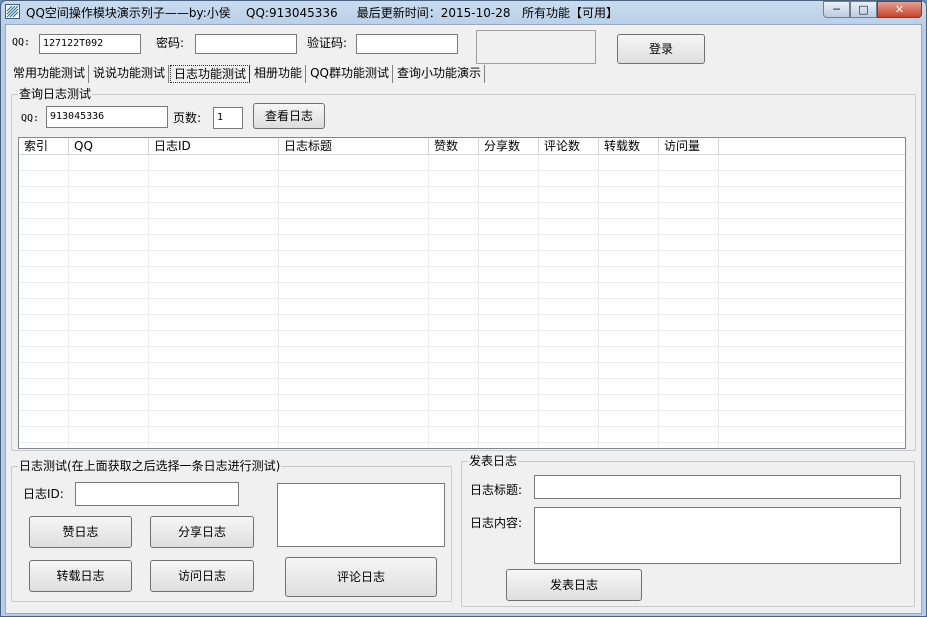  Describe the element at coordinates (454, 146) in the screenshot. I see `column-header: 赞数` at that location.